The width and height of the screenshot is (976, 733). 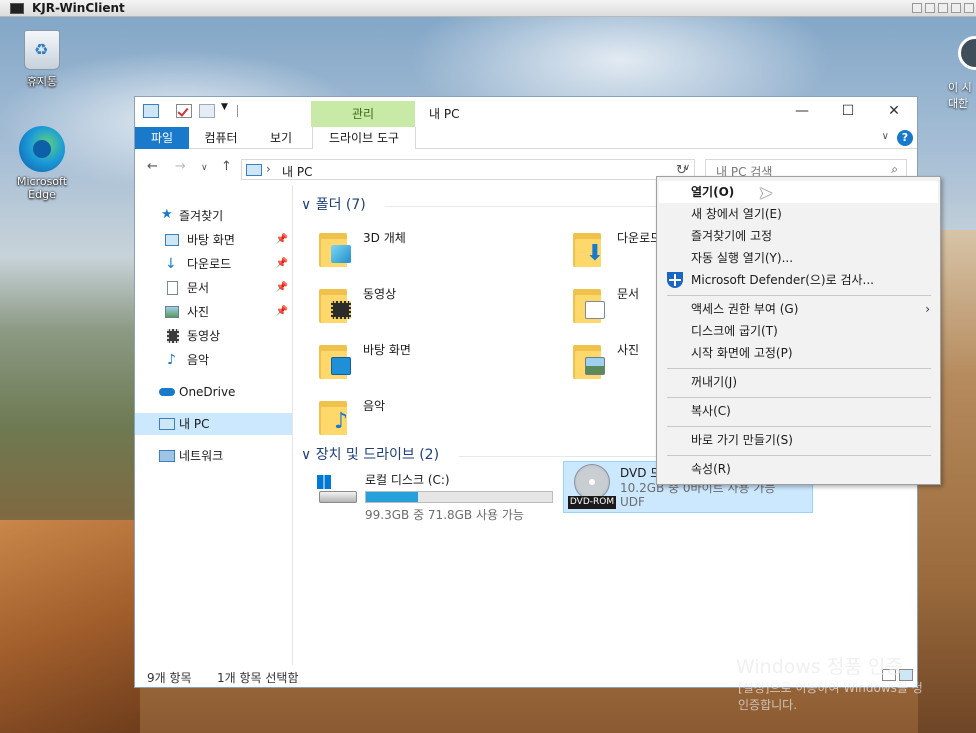 What do you see at coordinates (42, 163) in the screenshot?
I see `desktop-icon-edge: Microsoft Edge` at bounding box center [42, 163].